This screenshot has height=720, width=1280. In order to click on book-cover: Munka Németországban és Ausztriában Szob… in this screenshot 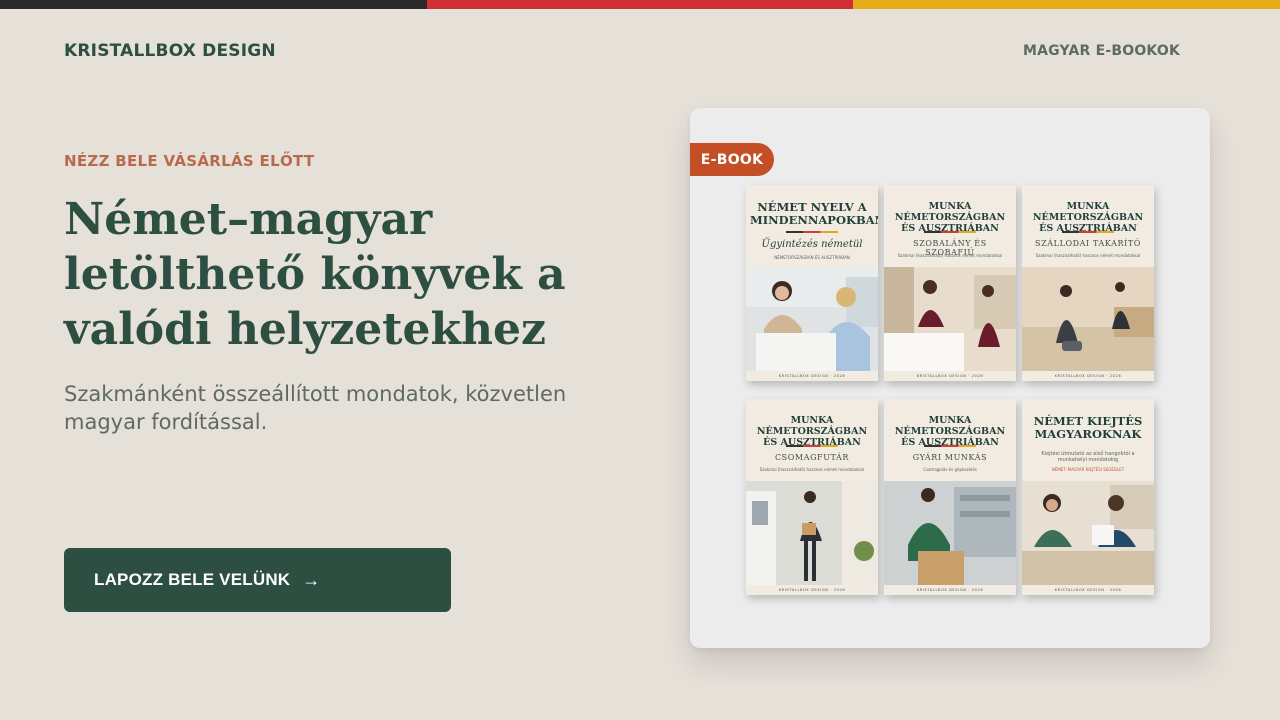, I will do `click(950, 283)`.